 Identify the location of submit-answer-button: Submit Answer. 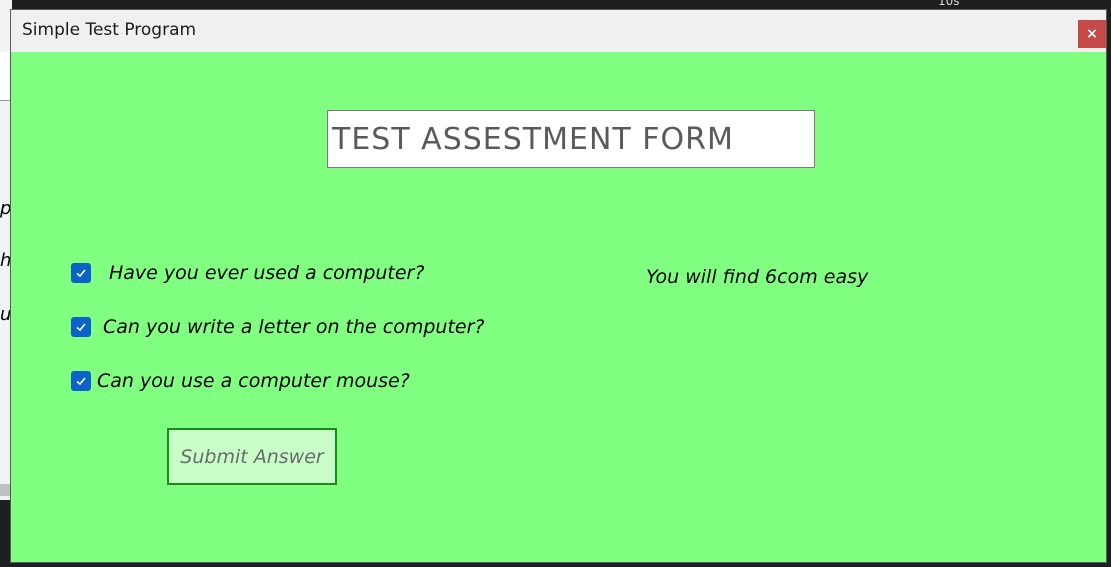
(252, 456).